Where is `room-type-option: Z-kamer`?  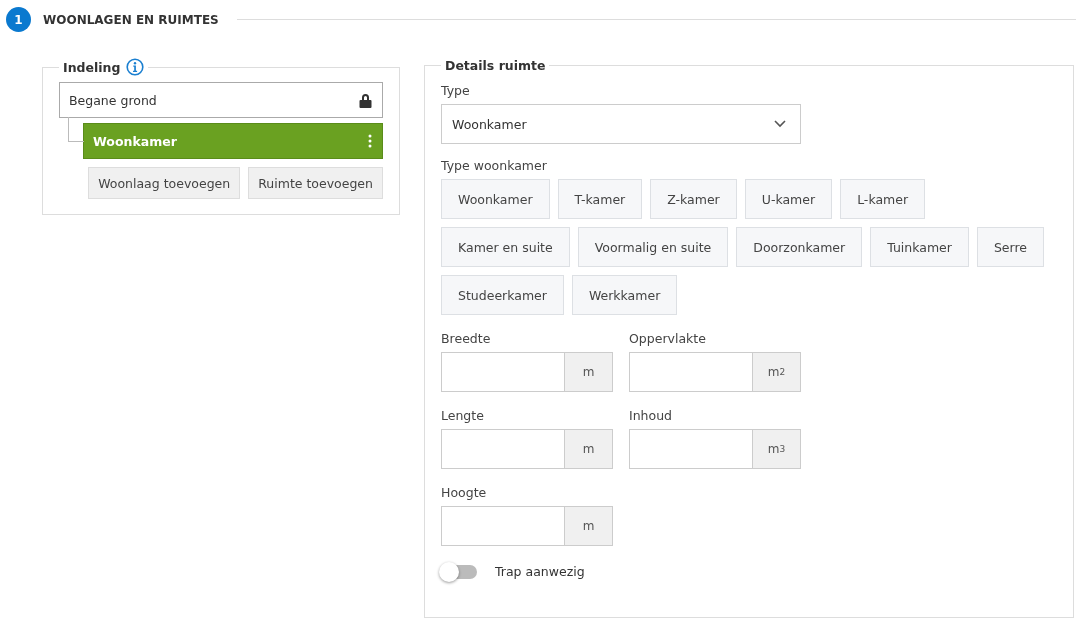
room-type-option: Z-kamer is located at coordinates (693, 199).